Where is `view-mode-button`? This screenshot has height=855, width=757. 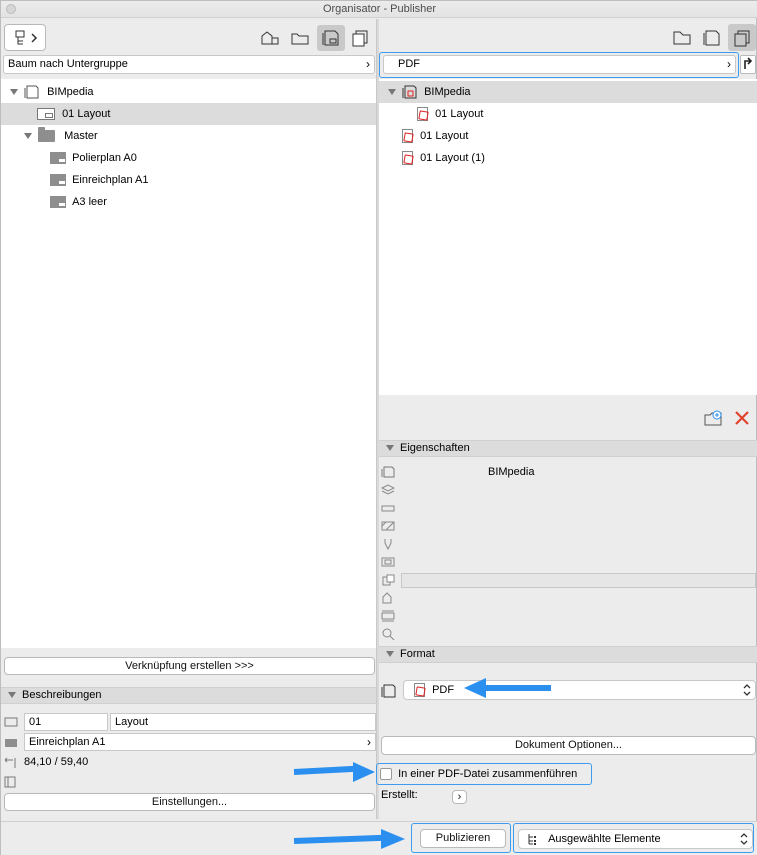
view-mode-button is located at coordinates (25, 37).